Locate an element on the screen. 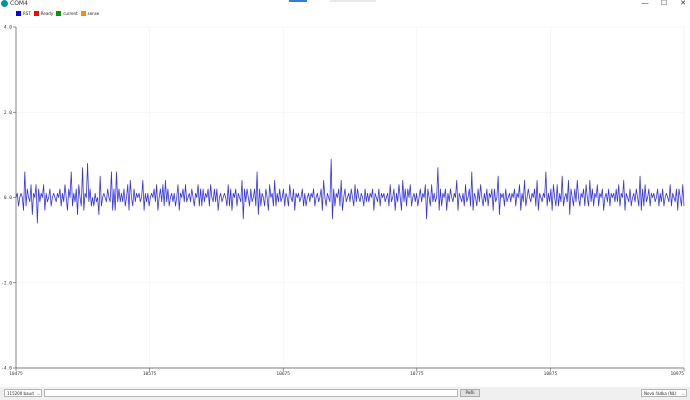 The image size is (690, 400). line-ending-select: Nová řádka (NL) ⌵ is located at coordinates (664, 393).